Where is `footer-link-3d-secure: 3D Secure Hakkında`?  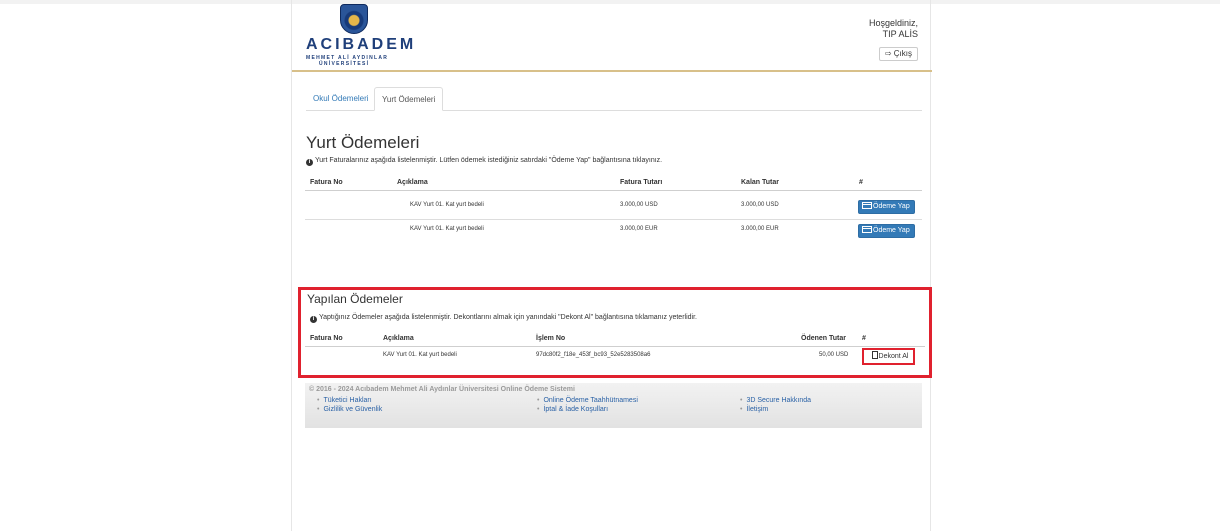 footer-link-3d-secure: 3D Secure Hakkında is located at coordinates (775, 400).